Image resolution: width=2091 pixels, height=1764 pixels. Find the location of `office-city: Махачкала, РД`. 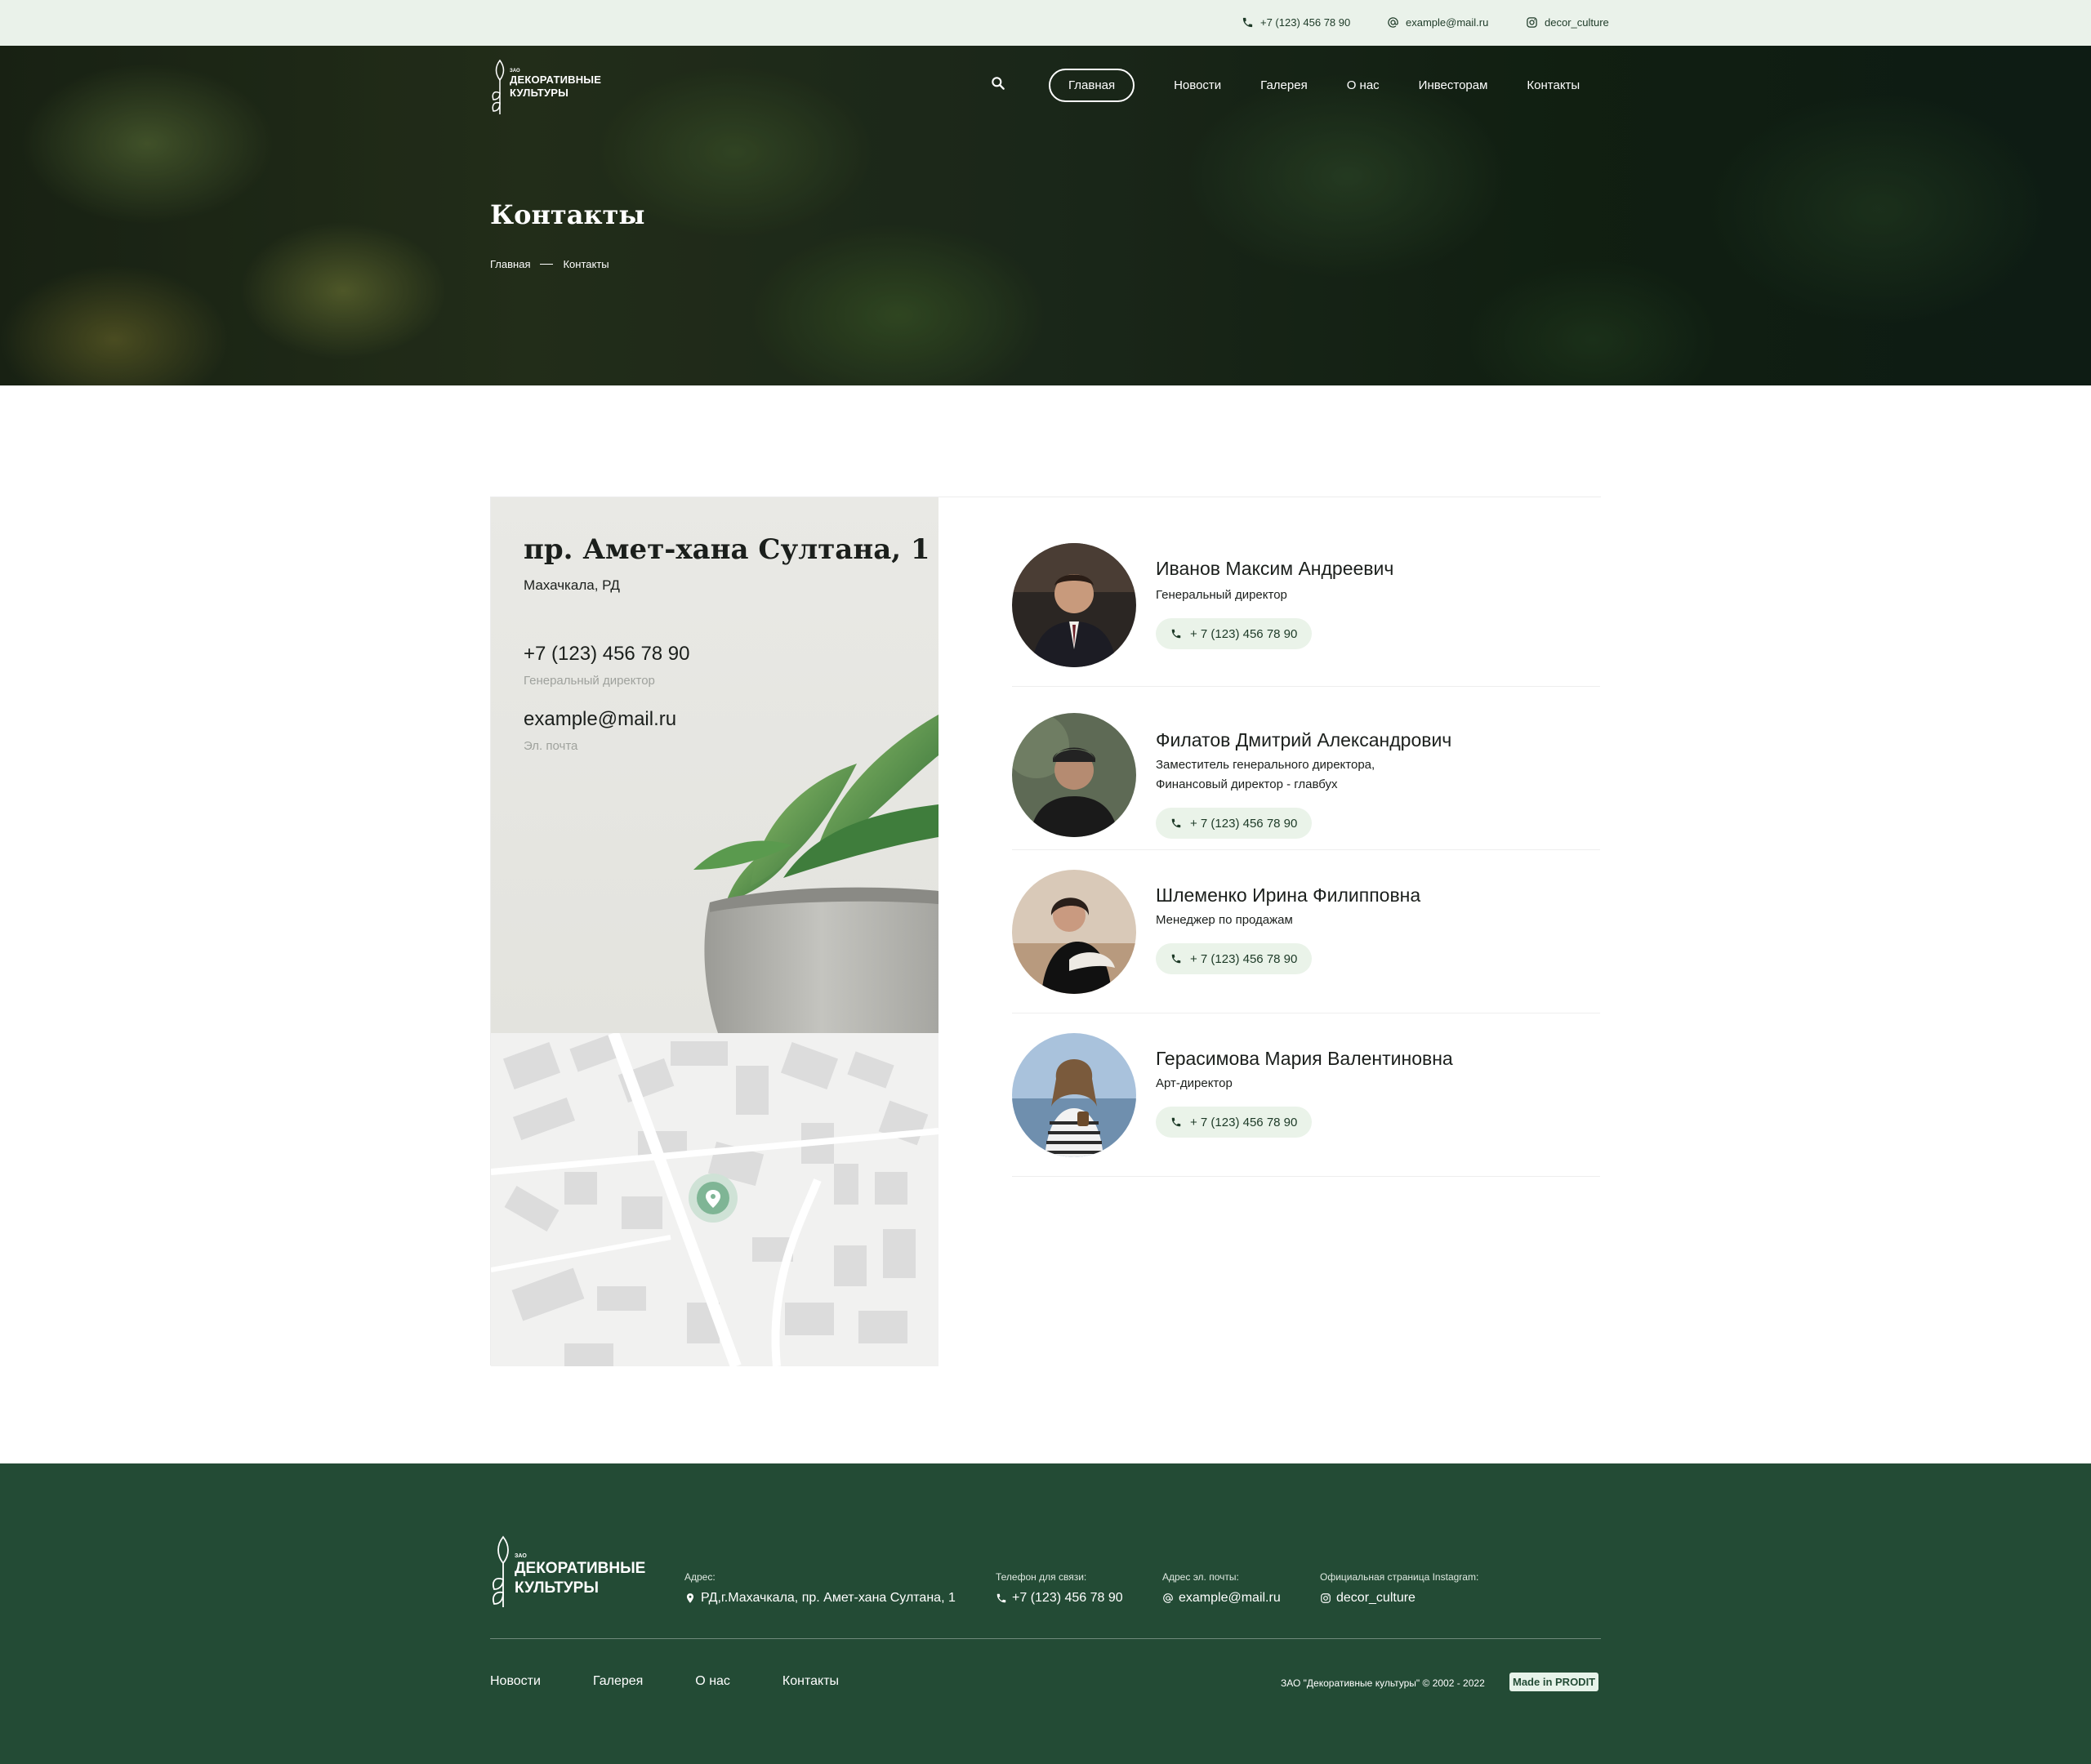

office-city: Махачкала, РД is located at coordinates (572, 585).